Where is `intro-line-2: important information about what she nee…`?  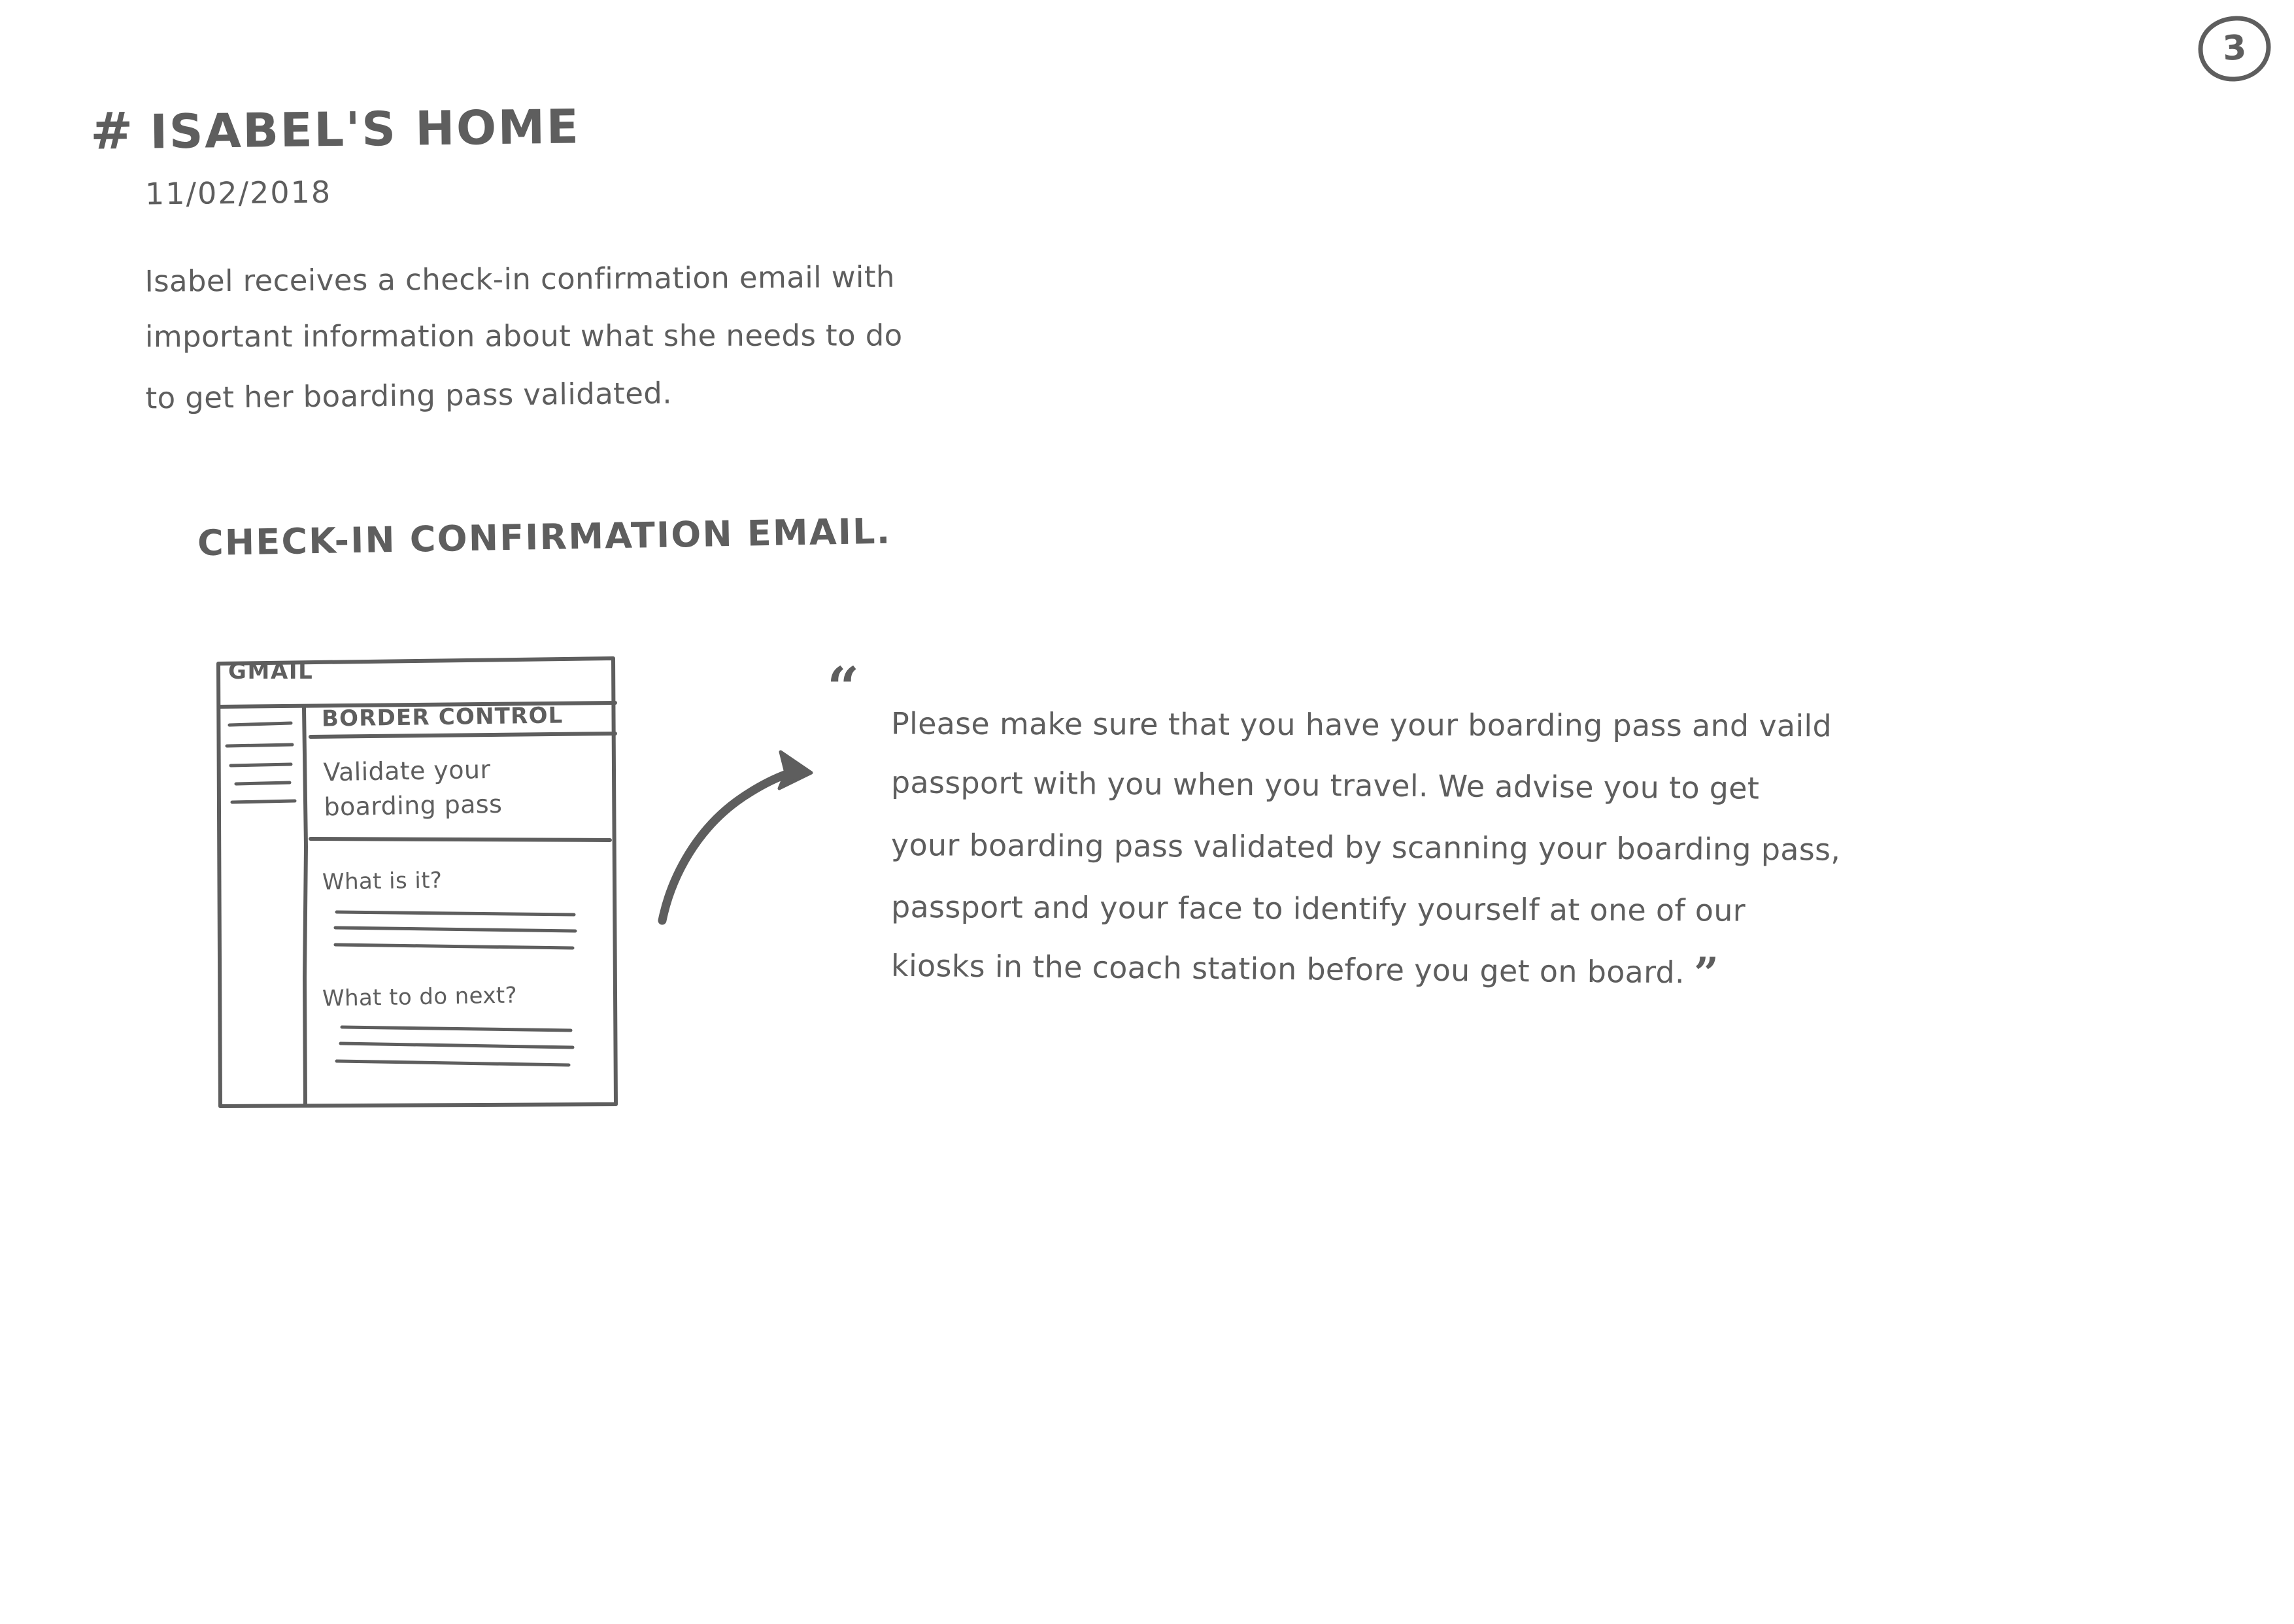 intro-line-2: important information about what she nee… is located at coordinates (523, 336).